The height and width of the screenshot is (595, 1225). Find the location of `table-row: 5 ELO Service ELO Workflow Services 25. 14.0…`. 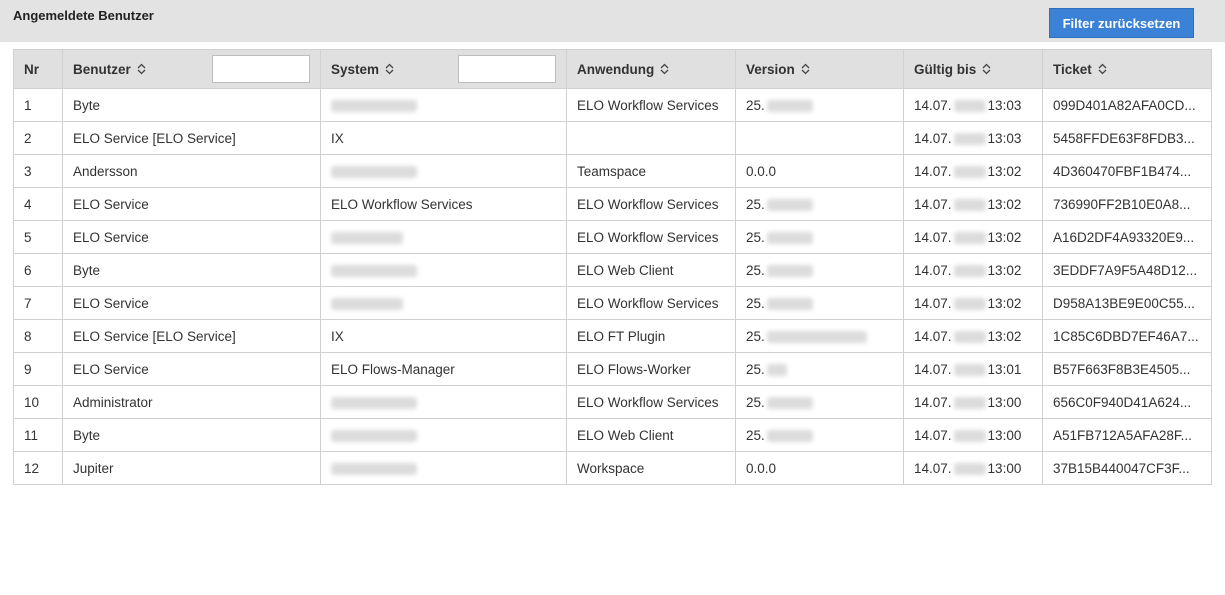

table-row: 5 ELO Service ELO Workflow Services 25. 14.0… is located at coordinates (612, 237).